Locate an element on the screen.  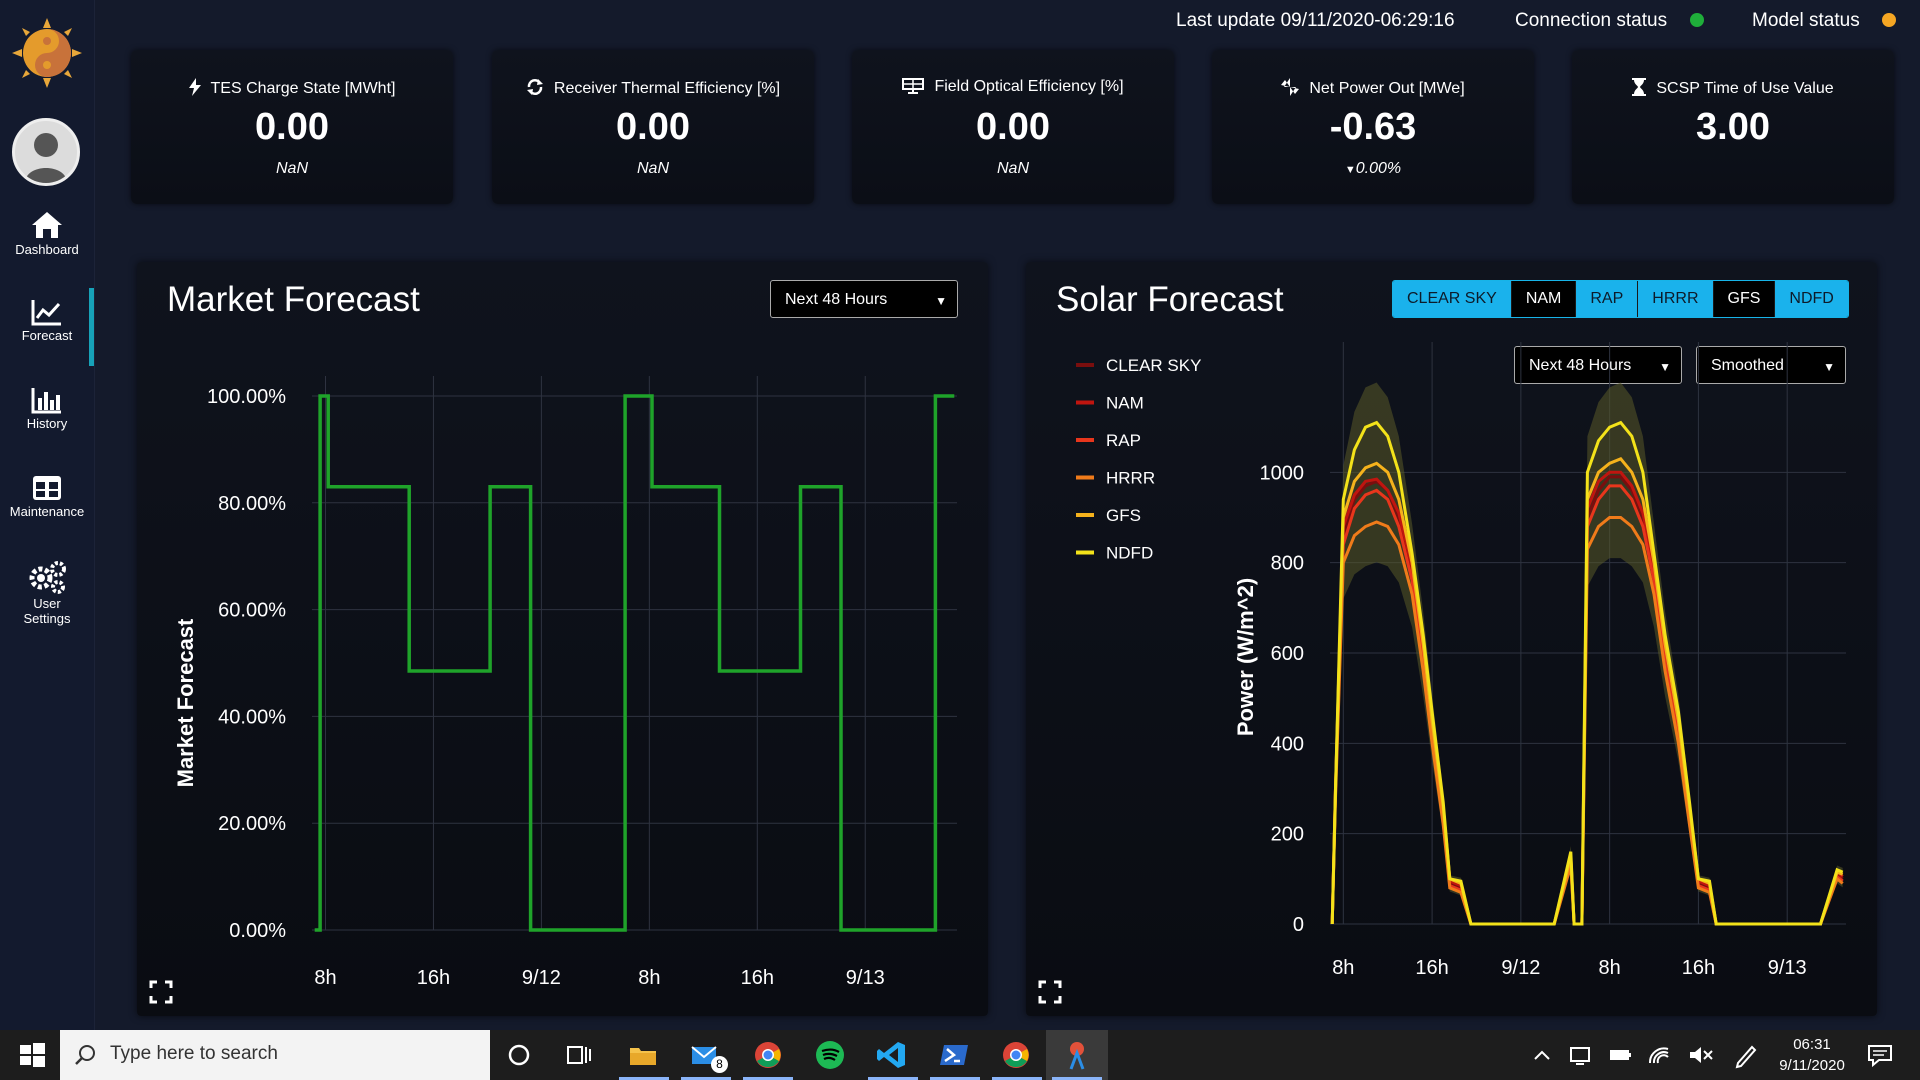
bolt-icon is located at coordinates (194, 87).